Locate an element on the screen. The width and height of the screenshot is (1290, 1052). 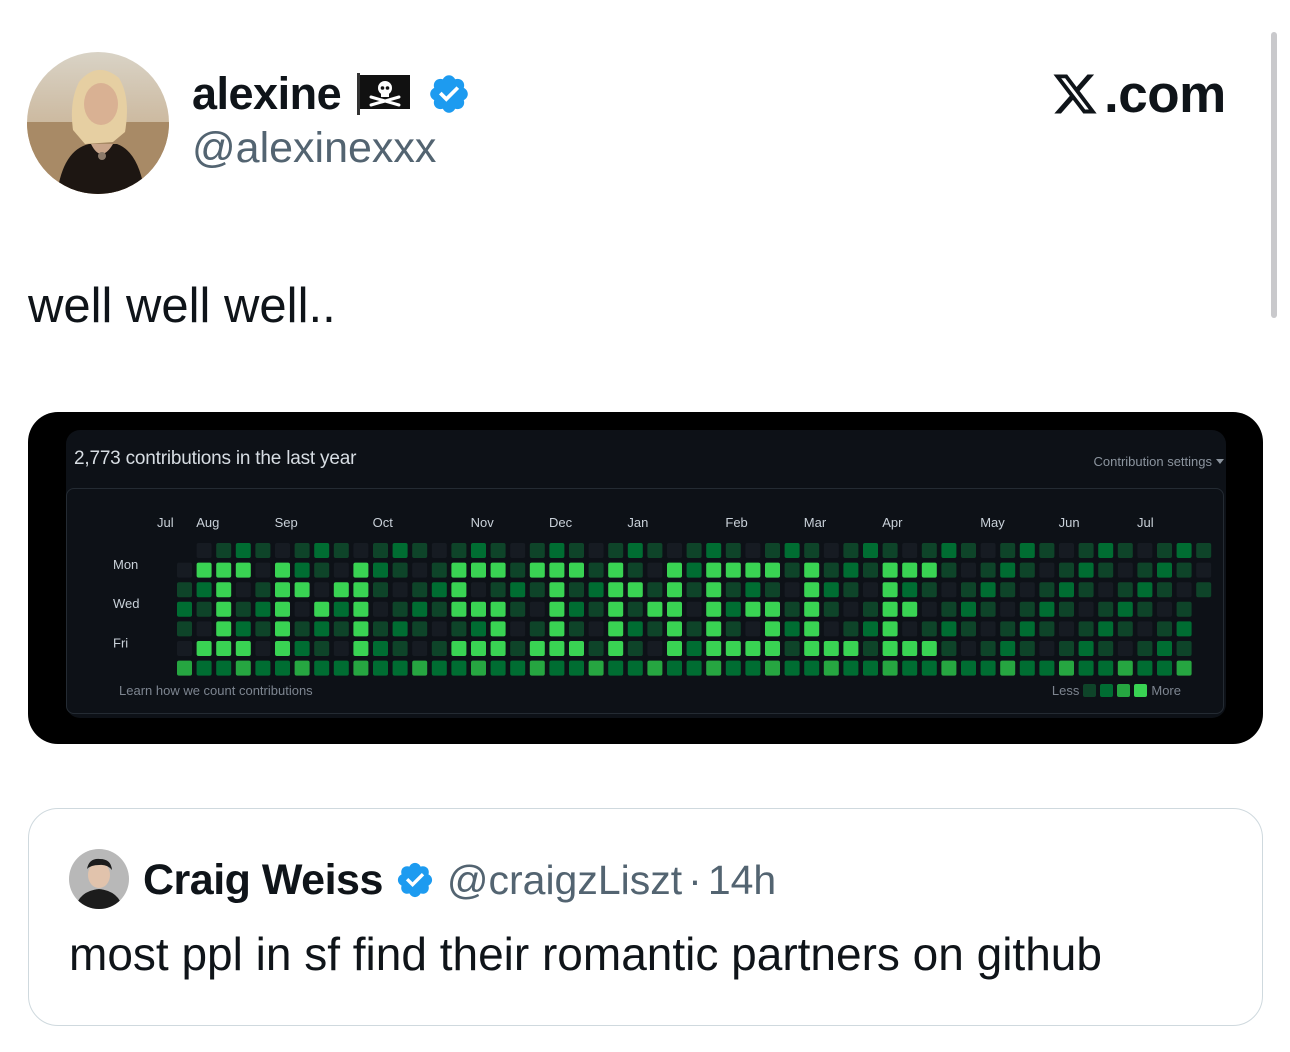
author-avatar is located at coordinates (98, 123).